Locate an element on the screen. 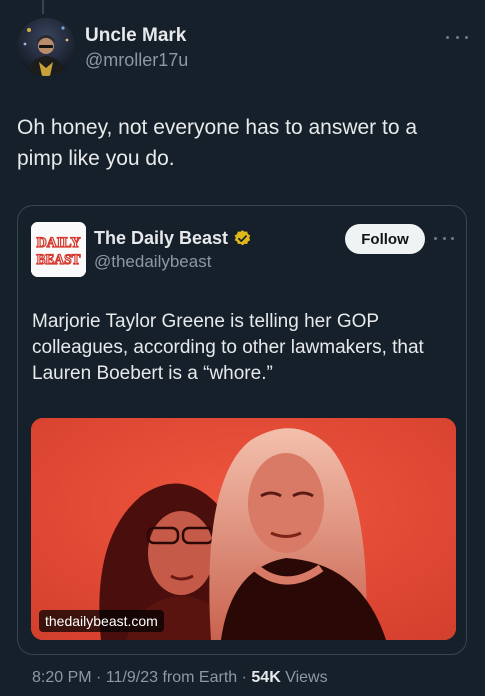  follow-button: Follow is located at coordinates (385, 239).